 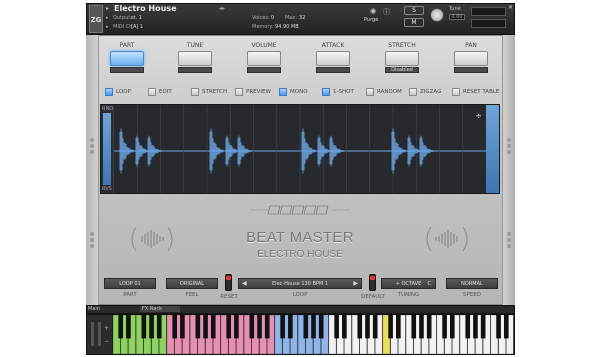 What do you see at coordinates (386, 12) in the screenshot?
I see `info-icon: ⓘ` at bounding box center [386, 12].